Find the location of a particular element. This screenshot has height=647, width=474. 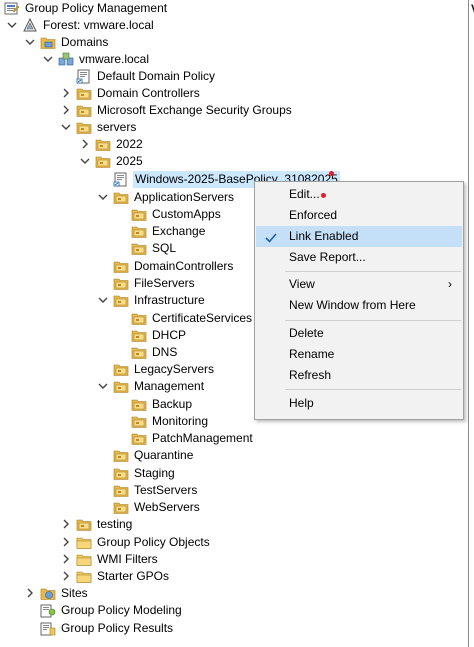

tree-node-label: testing is located at coordinates (115, 524).